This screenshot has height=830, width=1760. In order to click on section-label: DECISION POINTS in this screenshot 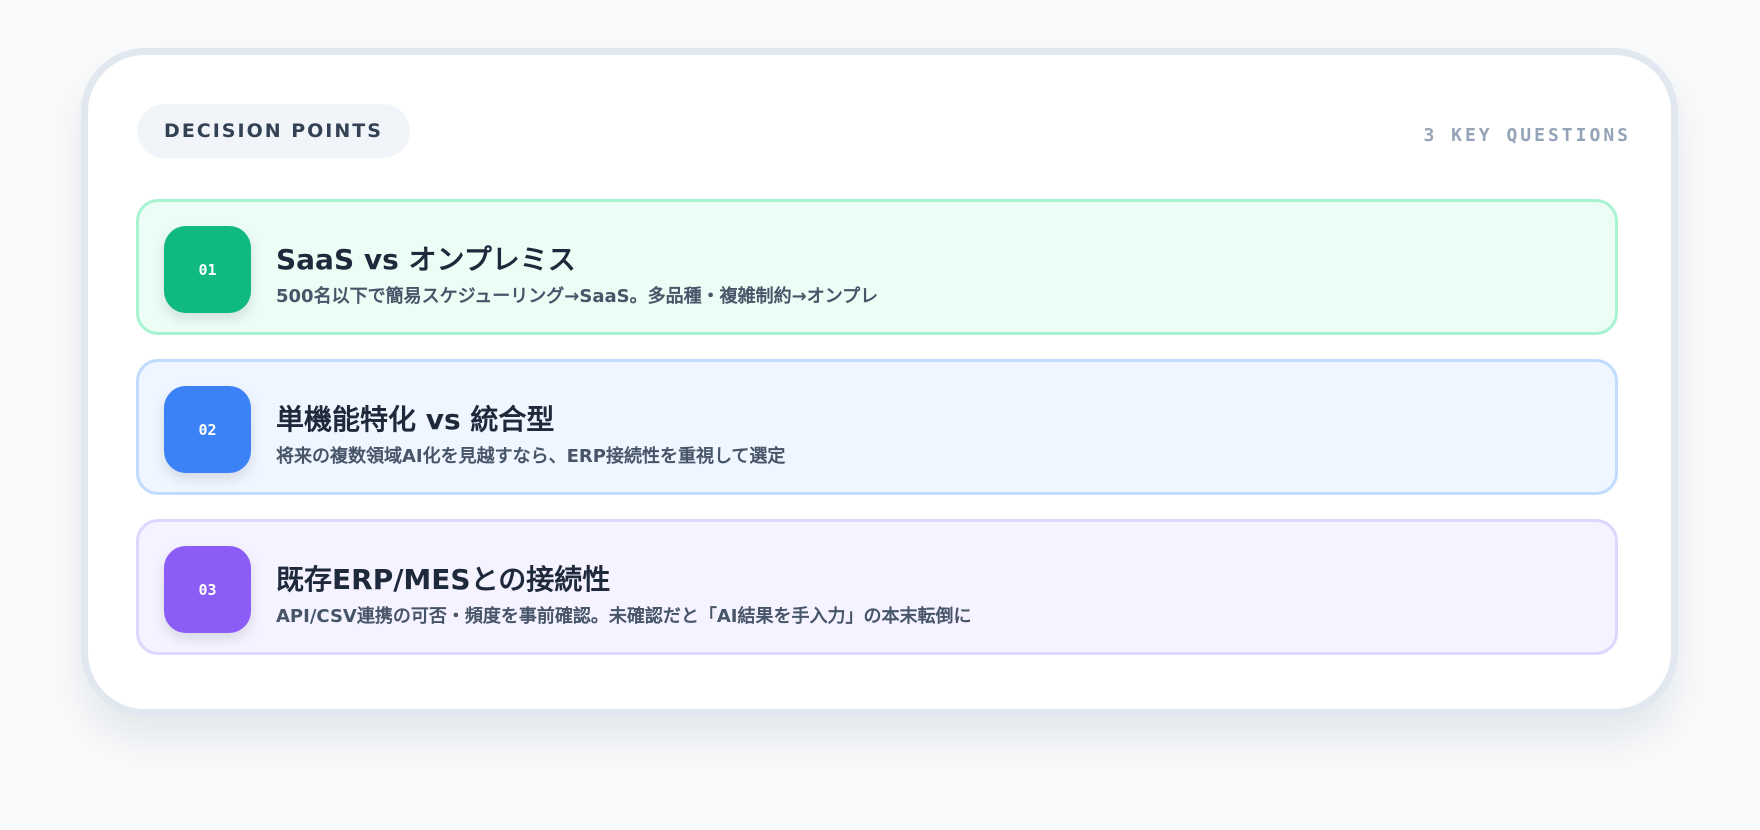, I will do `click(273, 131)`.